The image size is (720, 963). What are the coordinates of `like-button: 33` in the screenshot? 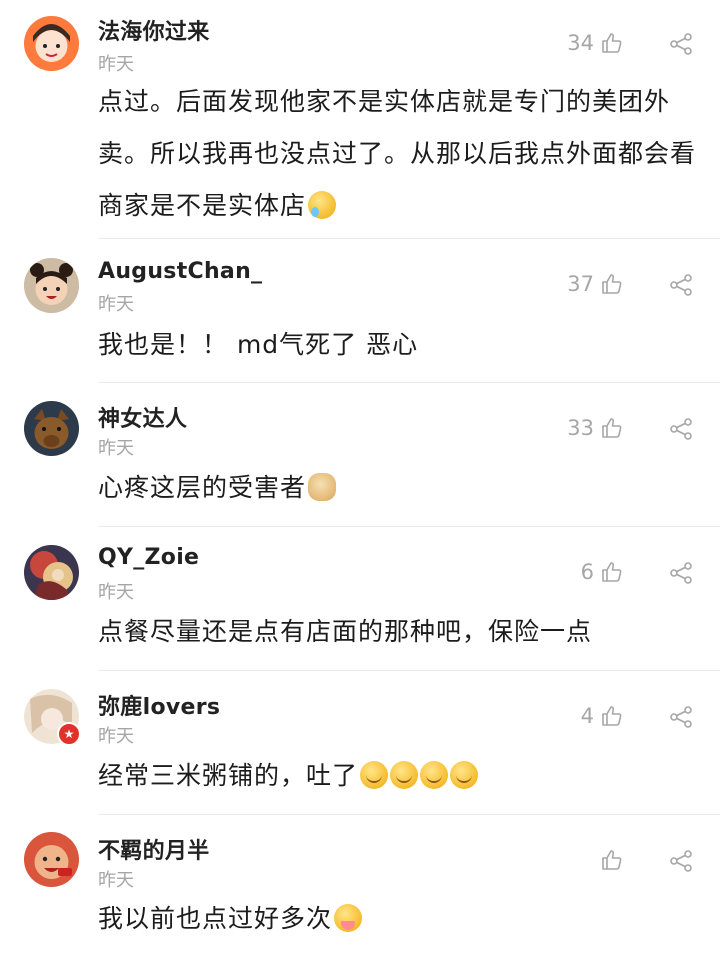 It's located at (595, 428).